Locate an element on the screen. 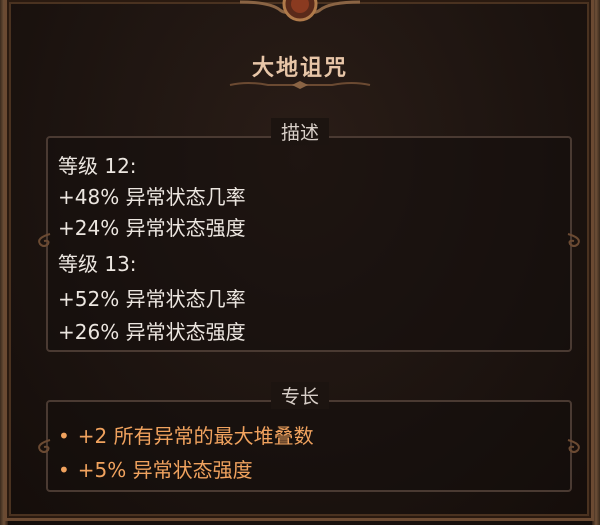 This screenshot has width=600, height=525. description-line: +48% 异常状态几率 is located at coordinates (152, 197).